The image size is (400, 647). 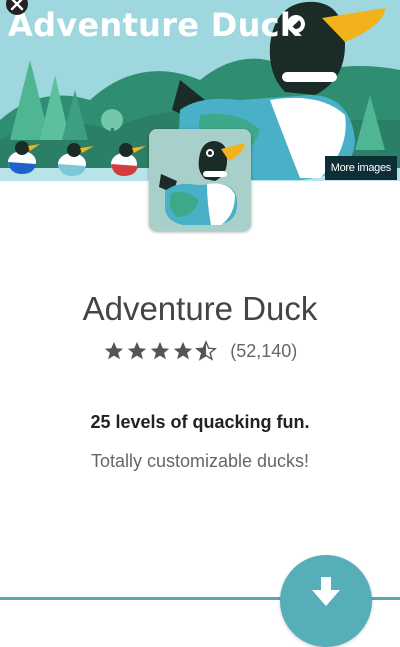 I want to click on app-icon, so click(x=200, y=180).